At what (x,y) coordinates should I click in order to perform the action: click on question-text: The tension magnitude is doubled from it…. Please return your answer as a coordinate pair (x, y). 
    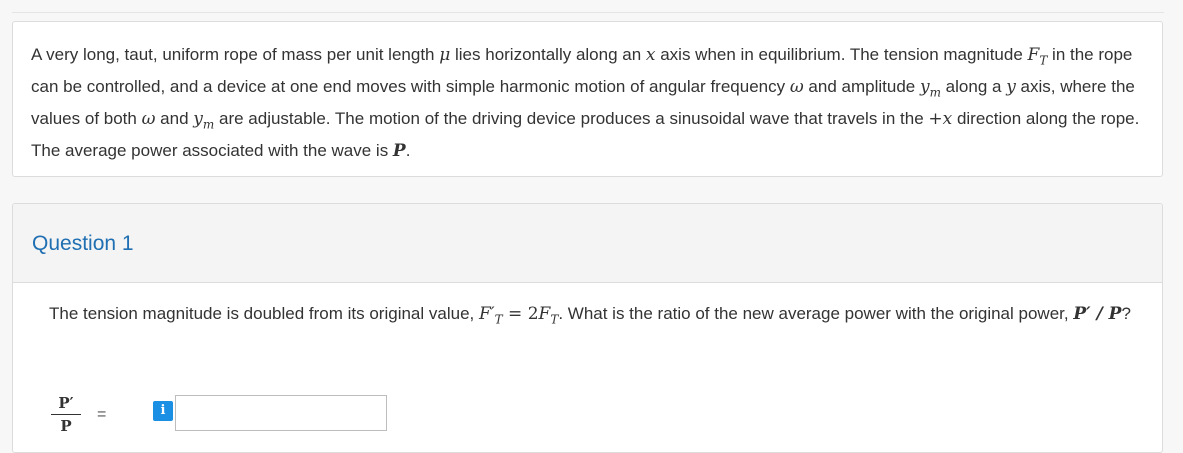
    Looking at the image, I should click on (594, 316).